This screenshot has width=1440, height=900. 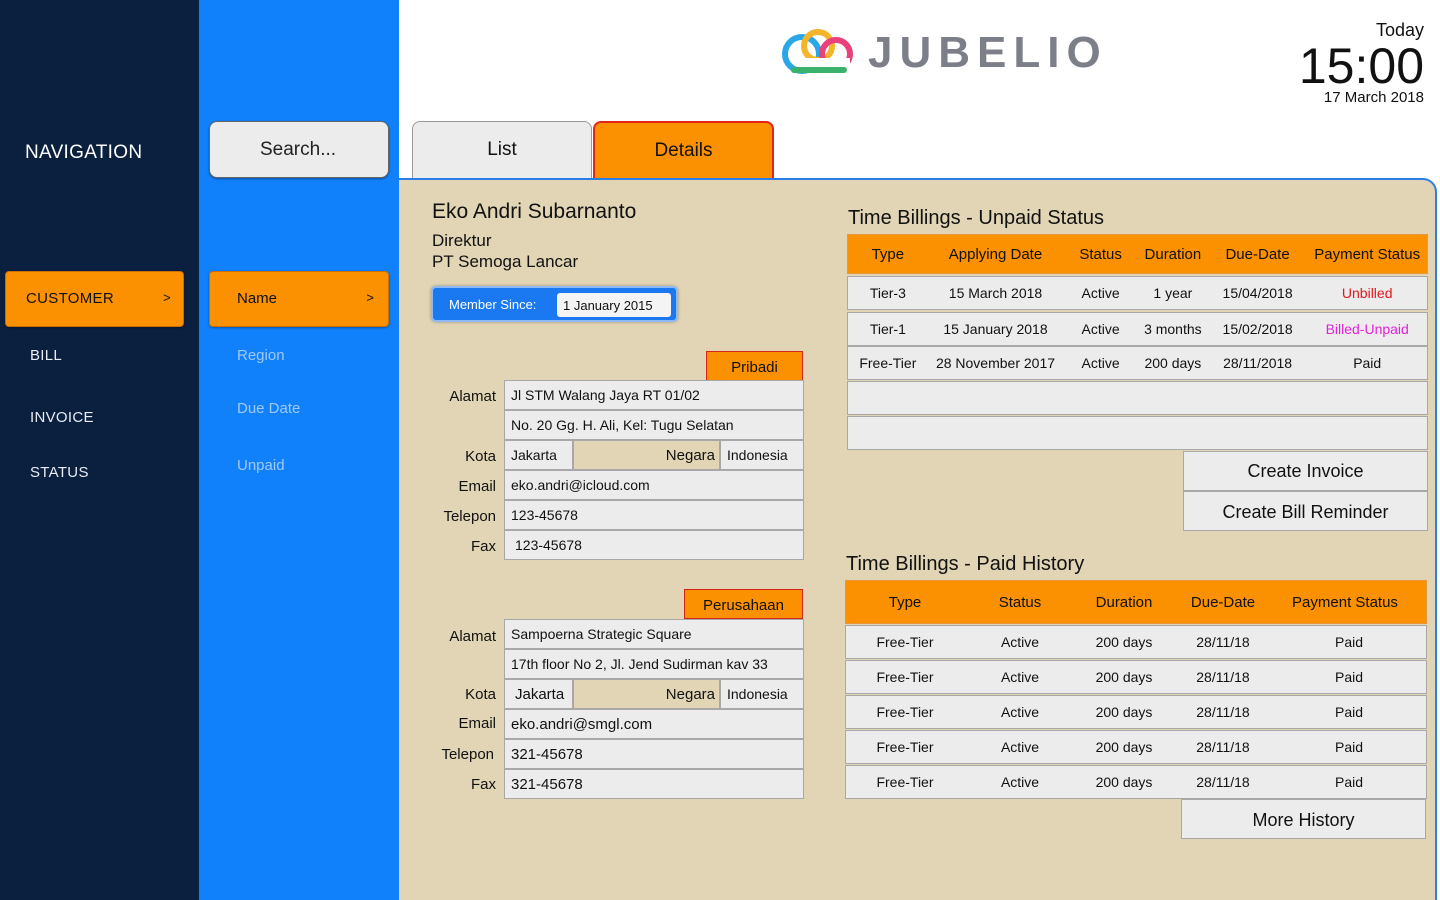 What do you see at coordinates (477, 486) in the screenshot?
I see `pribadi-email-label: Email` at bounding box center [477, 486].